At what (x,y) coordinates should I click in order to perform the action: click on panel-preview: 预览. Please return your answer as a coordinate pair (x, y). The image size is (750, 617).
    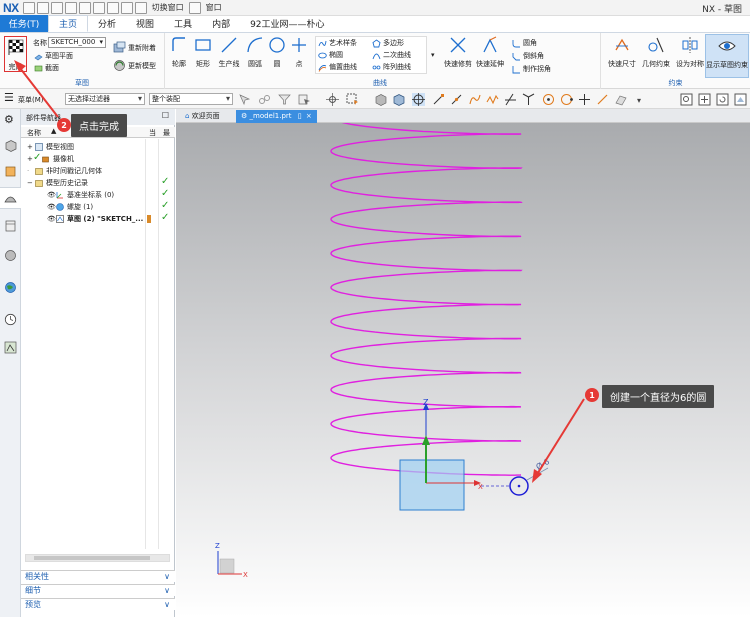
    Looking at the image, I should click on (98, 604).